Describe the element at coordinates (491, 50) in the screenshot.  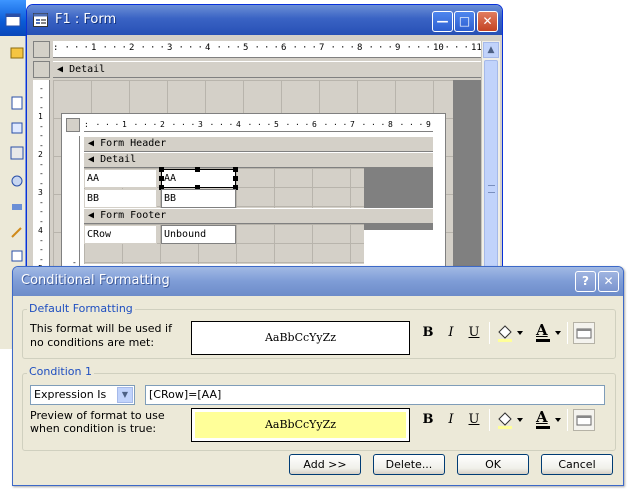
I see `scroll-up-button: ▲` at that location.